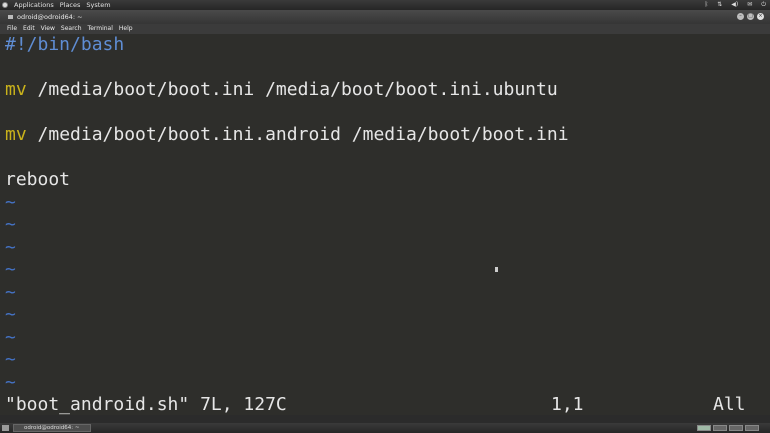 This screenshot has width=770, height=433. I want to click on code-line: #!/bin/bash, so click(64, 45).